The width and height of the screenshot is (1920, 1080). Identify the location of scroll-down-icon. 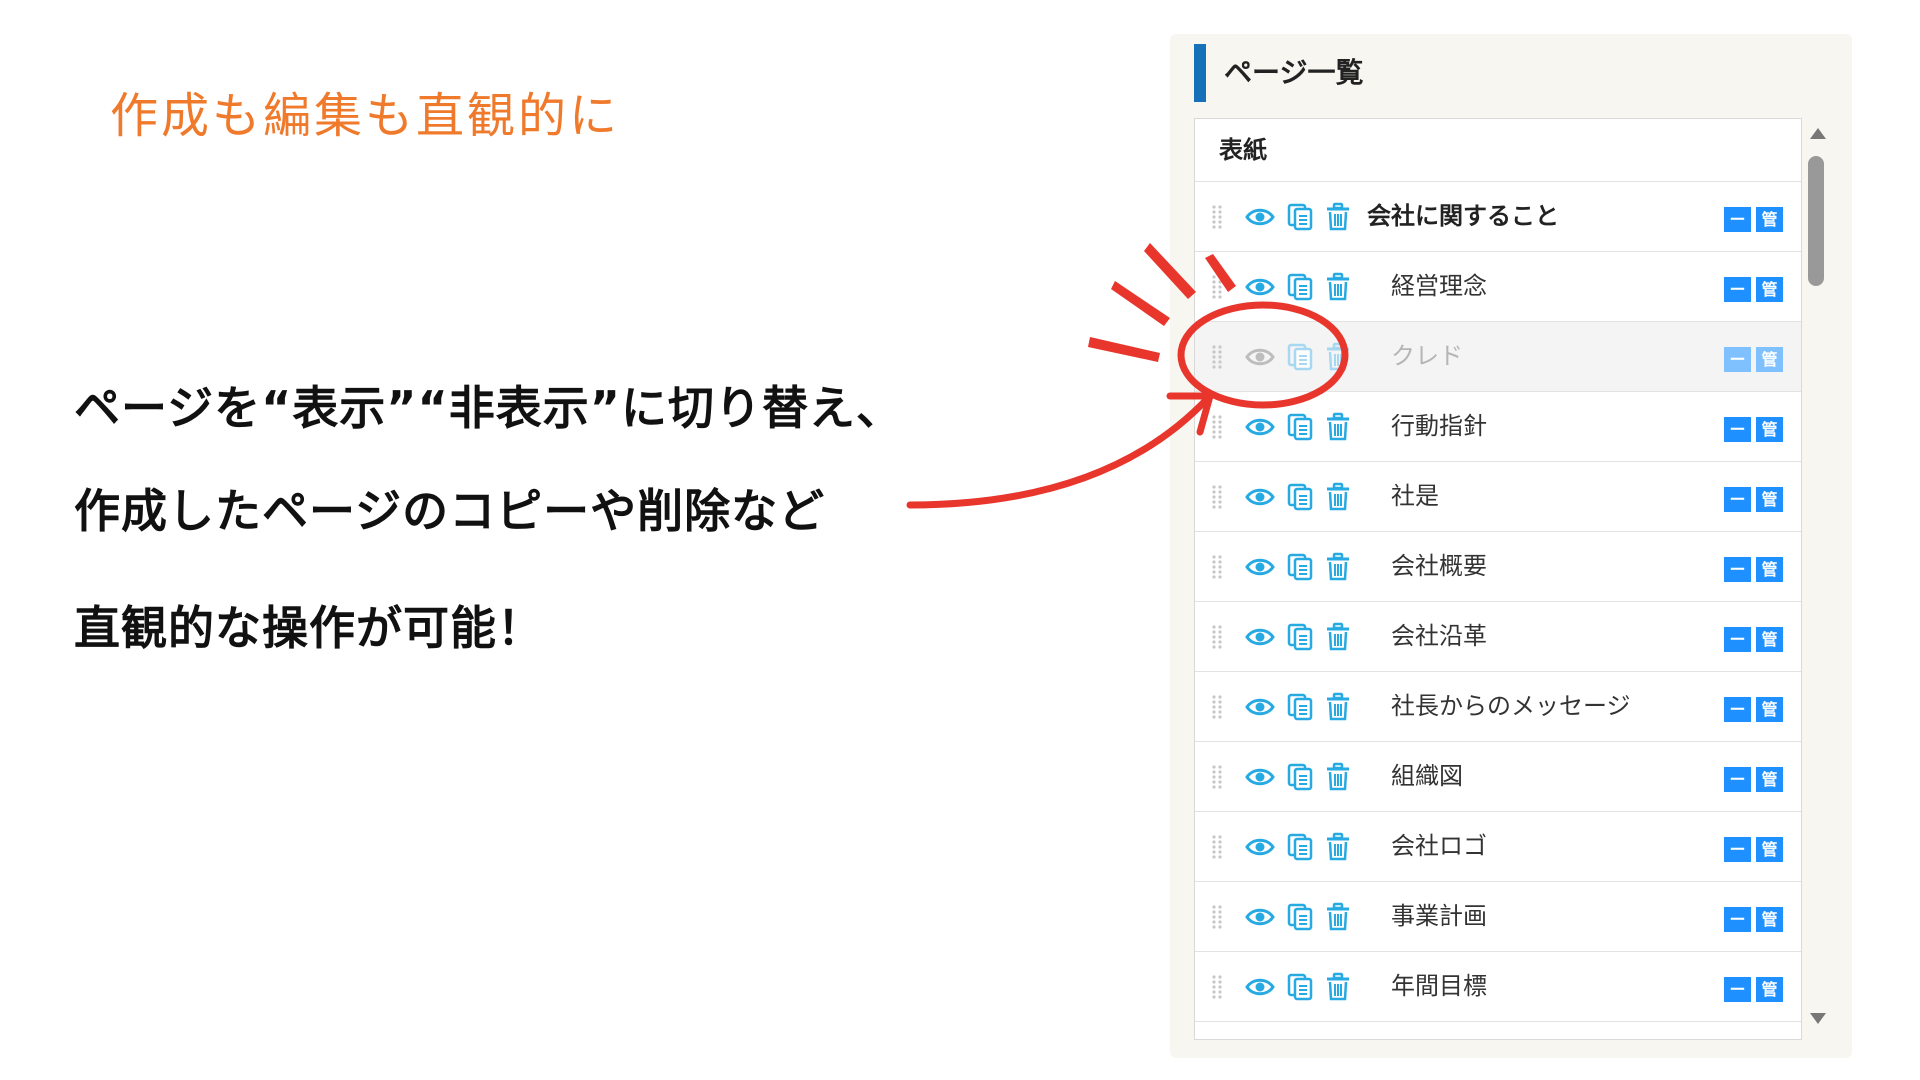
(1818, 1018).